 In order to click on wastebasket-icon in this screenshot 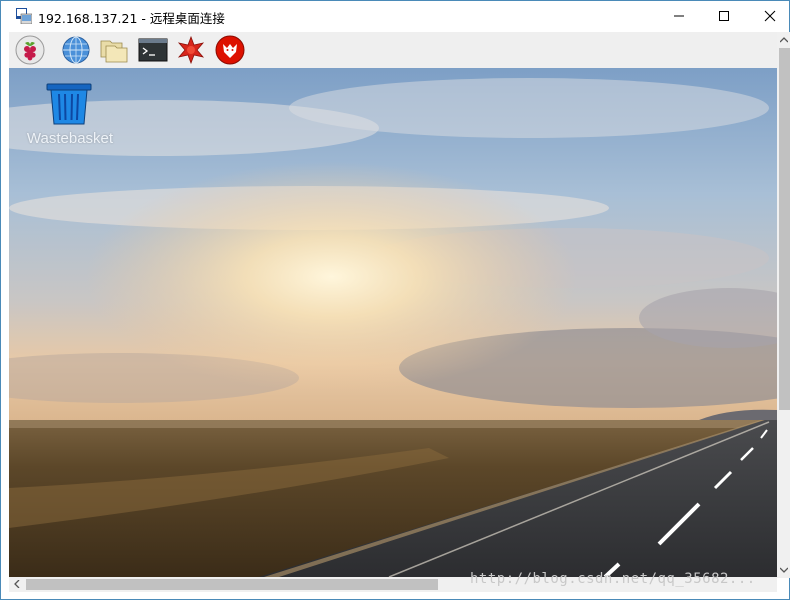, I will do `click(69, 104)`.